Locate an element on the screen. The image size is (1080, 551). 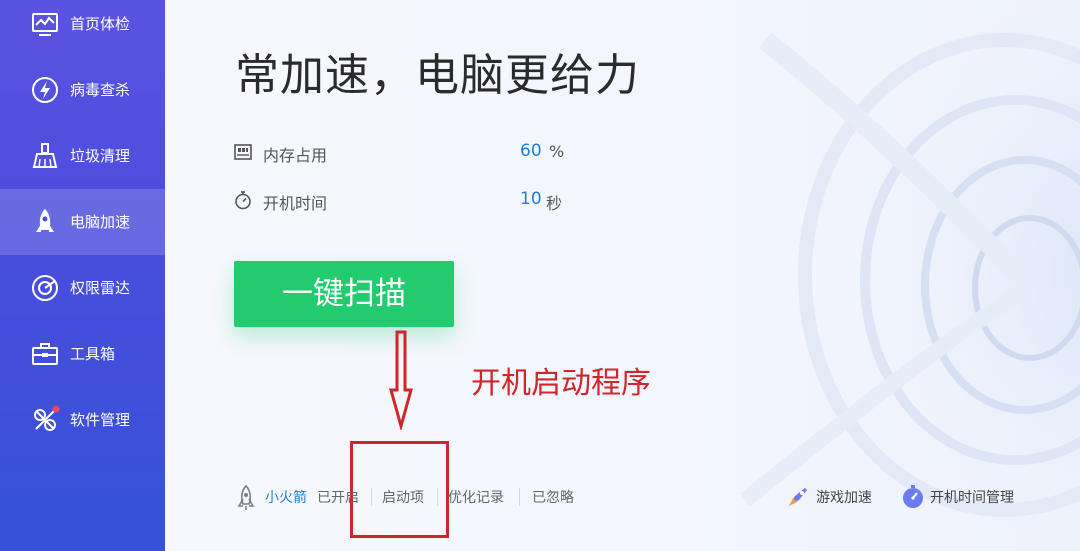
sidebar-item-label: 病毒查杀 is located at coordinates (100, 90).